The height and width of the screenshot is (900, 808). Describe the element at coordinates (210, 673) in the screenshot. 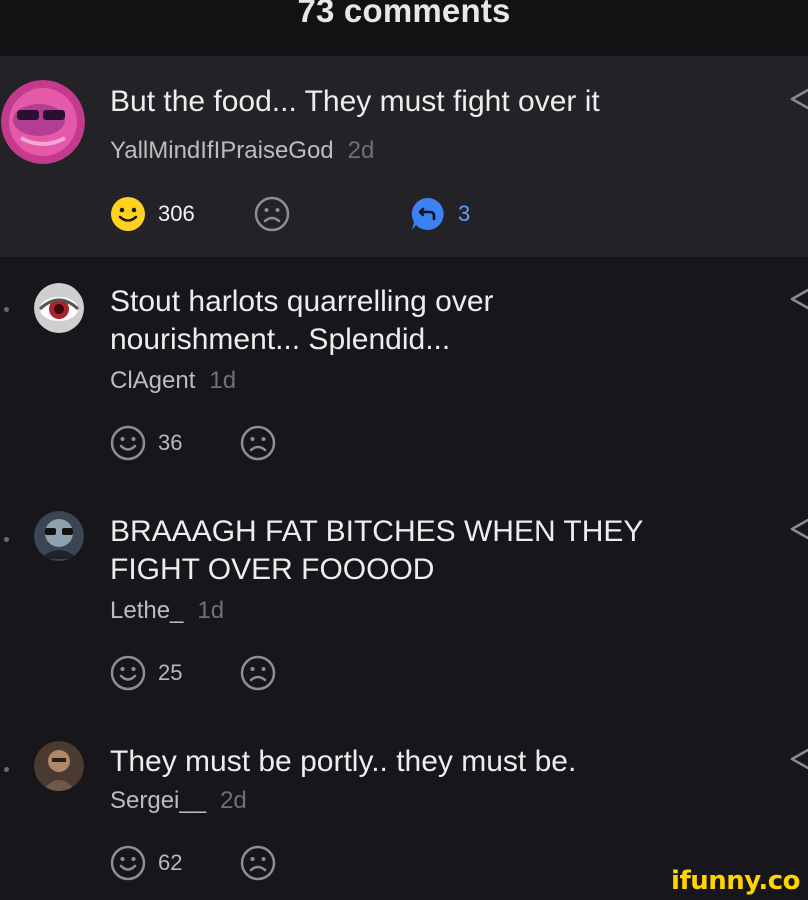

I see `comment-actions: 25` at that location.